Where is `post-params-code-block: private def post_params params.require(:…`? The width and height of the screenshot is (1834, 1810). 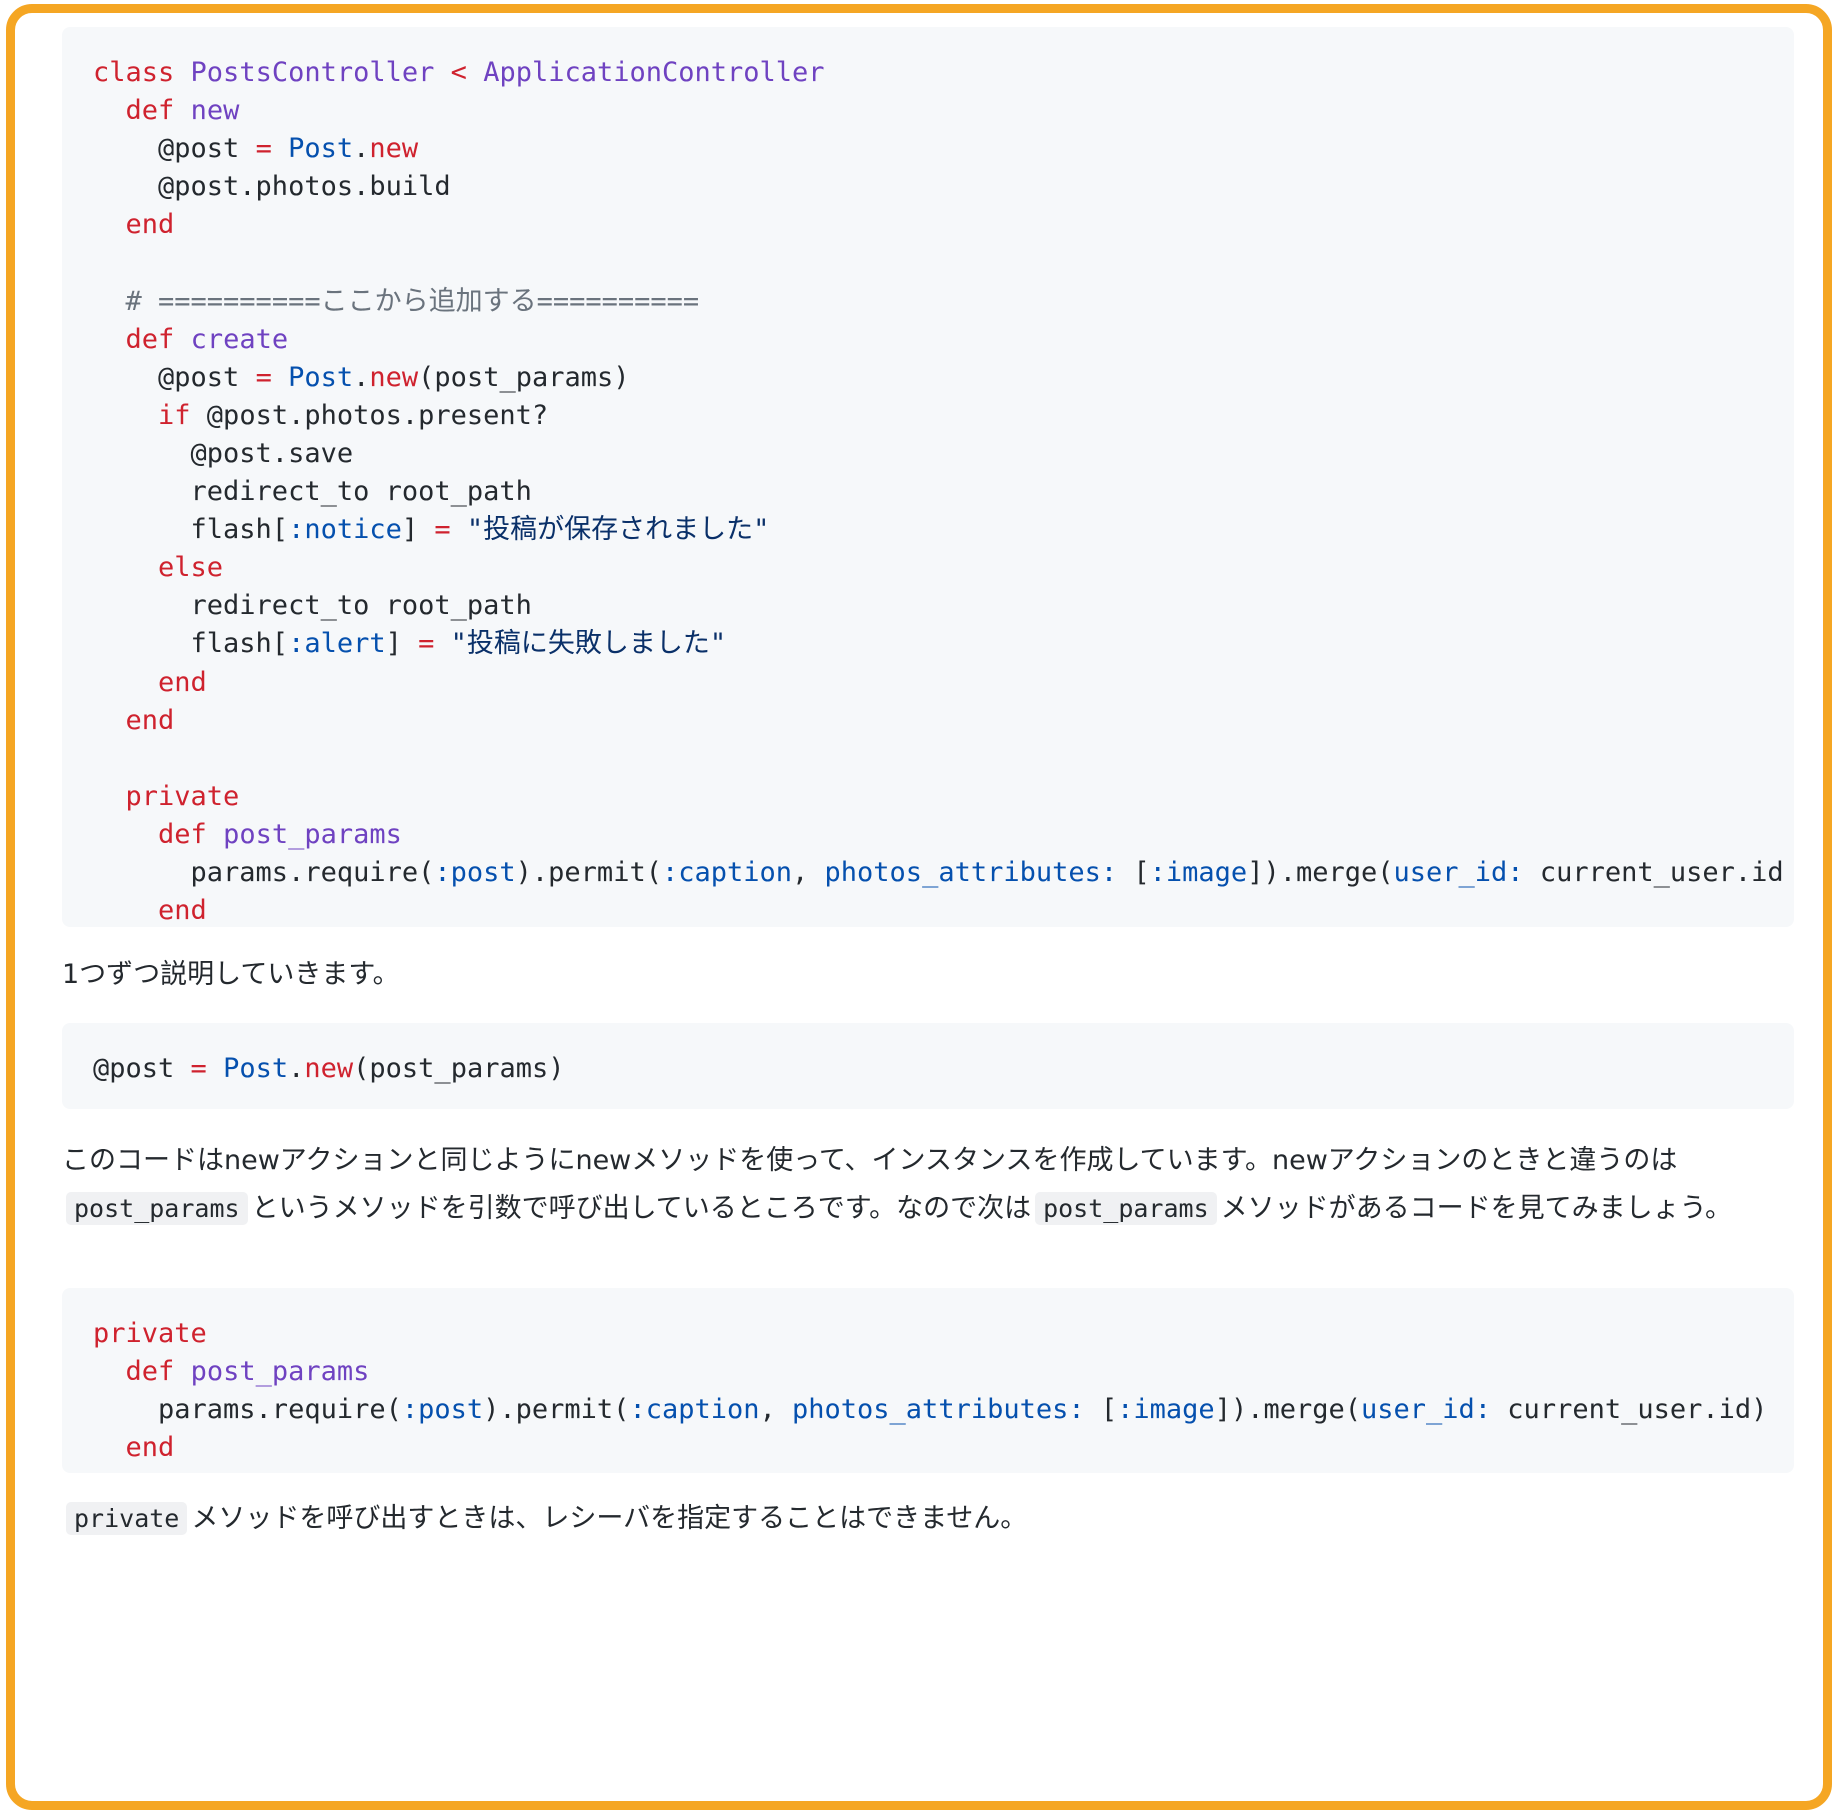
post-params-code-block: private def post_params params.require(:… is located at coordinates (928, 1380).